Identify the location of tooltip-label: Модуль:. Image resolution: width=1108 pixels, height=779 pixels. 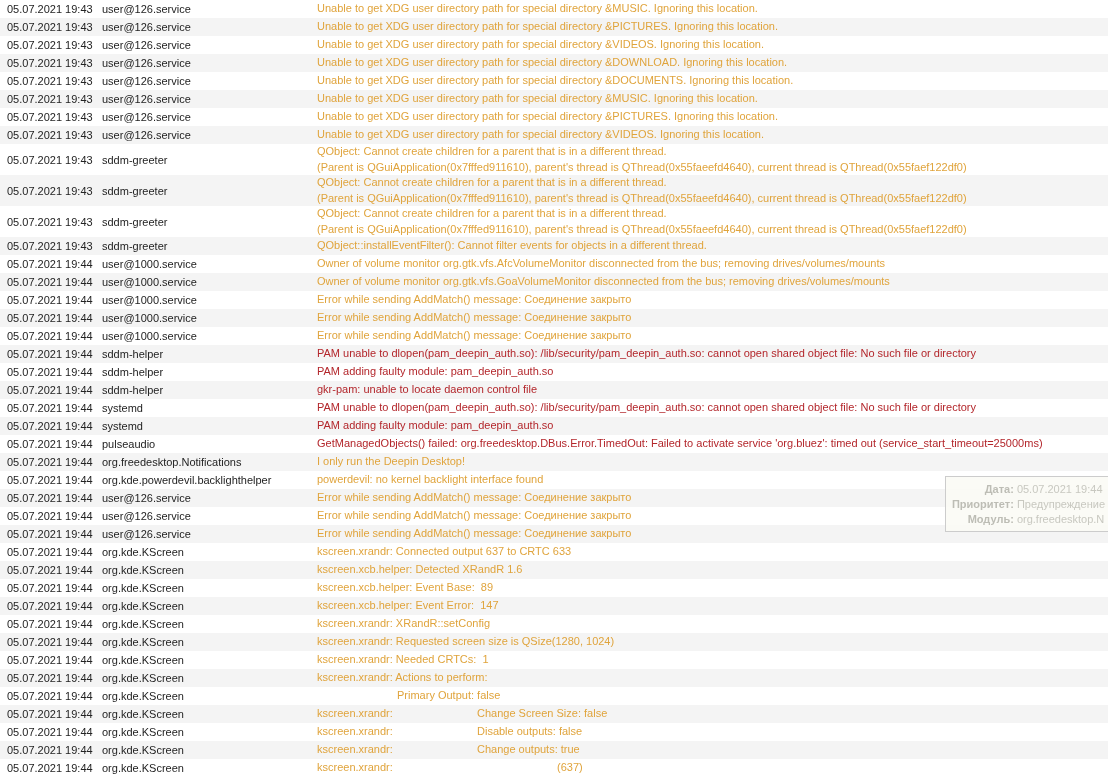
(990, 519).